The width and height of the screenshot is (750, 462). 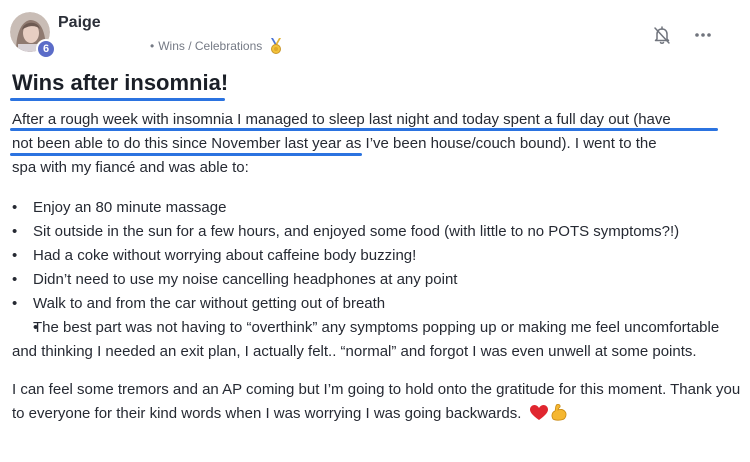 I want to click on medal-icon, so click(x=276, y=46).